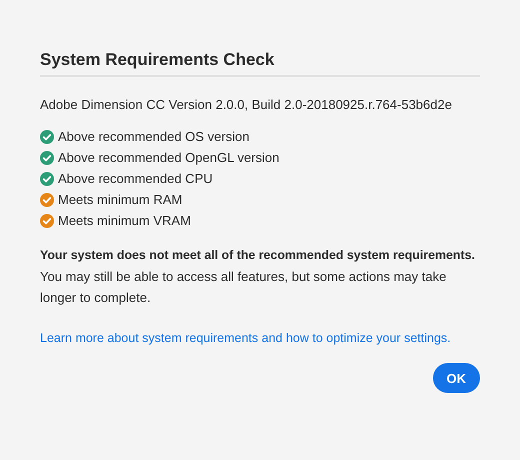  I want to click on version-text: Adobe Dimension CC Version 2.0.0, Build 2.0-20180925.r.764-53b6d2e, so click(246, 104).